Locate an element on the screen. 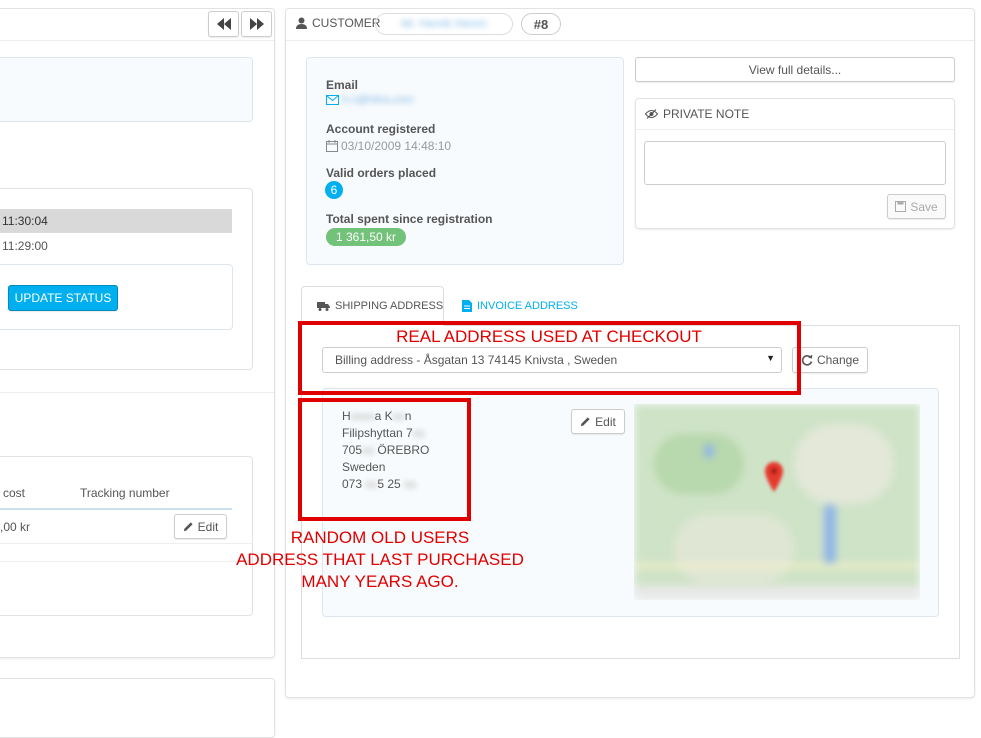 The width and height of the screenshot is (981, 738). envelope-icon is located at coordinates (332, 100).